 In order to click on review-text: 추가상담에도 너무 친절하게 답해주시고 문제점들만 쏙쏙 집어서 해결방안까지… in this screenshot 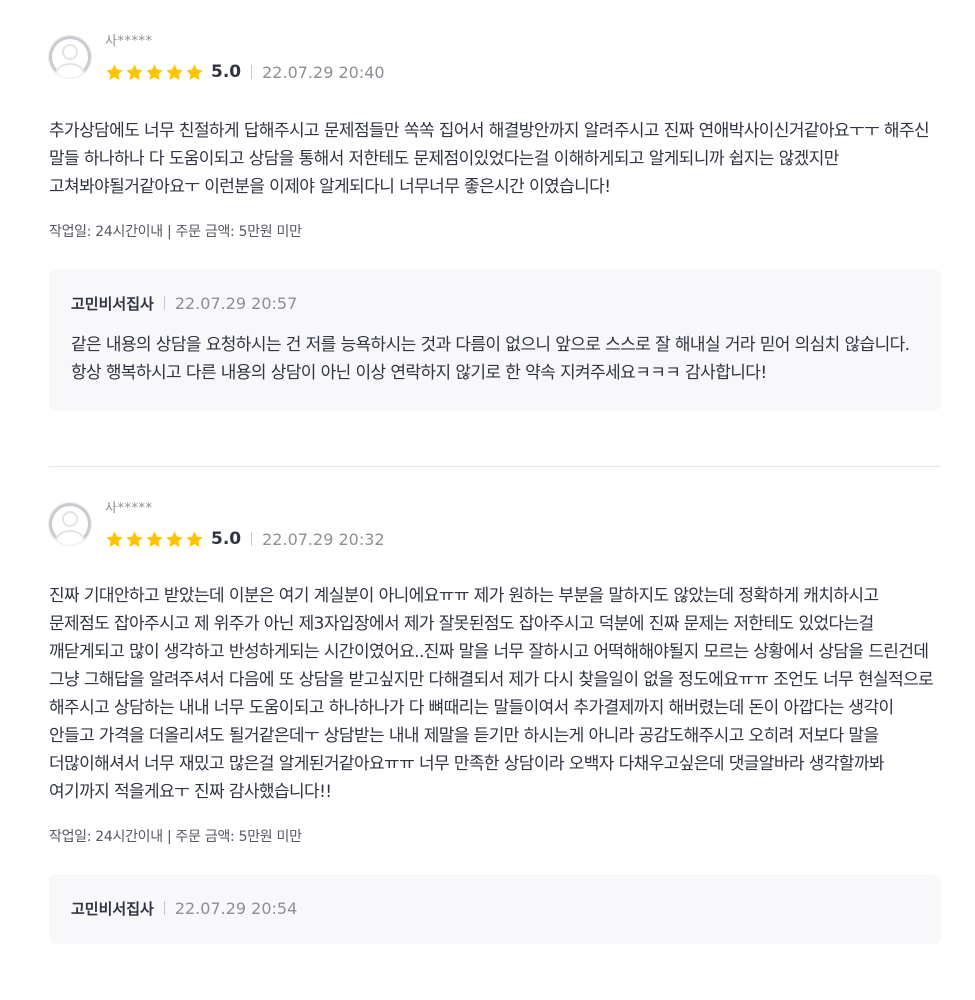, I will do `click(489, 159)`.